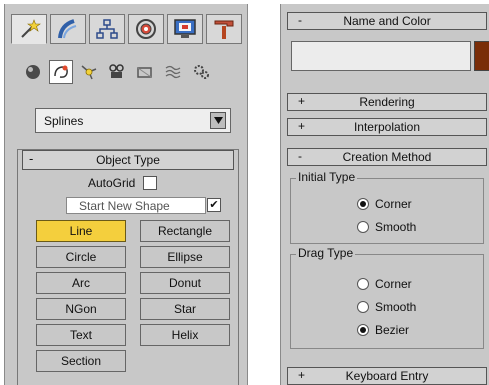 This screenshot has width=489, height=385. I want to click on lights-button, so click(89, 72).